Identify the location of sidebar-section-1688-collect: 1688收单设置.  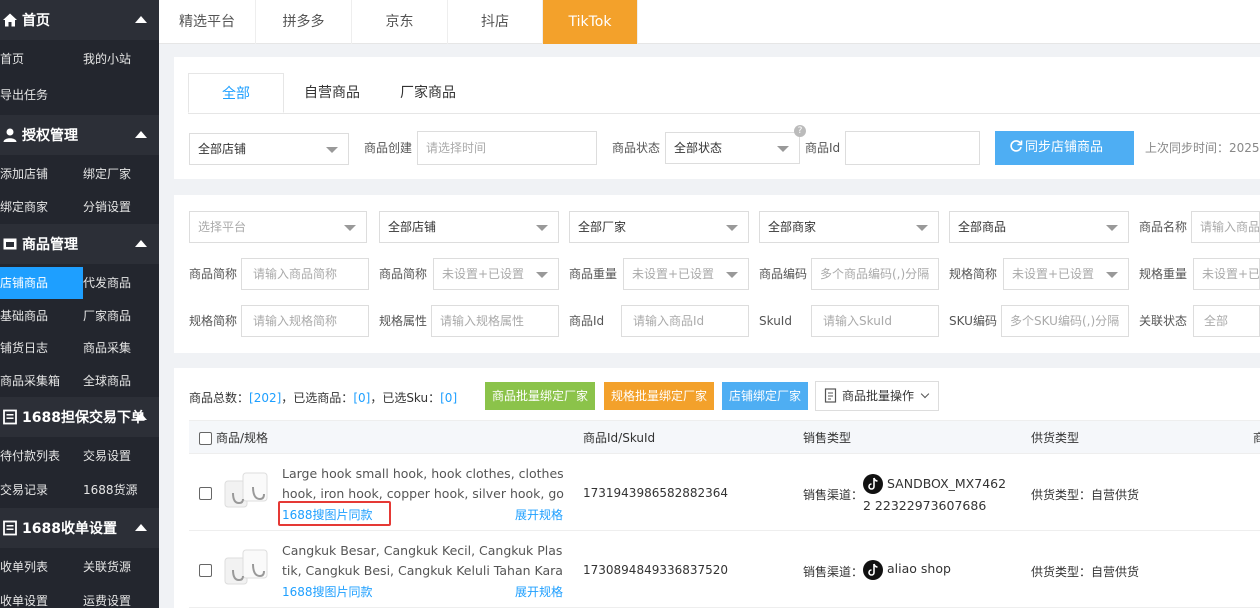
(79, 528).